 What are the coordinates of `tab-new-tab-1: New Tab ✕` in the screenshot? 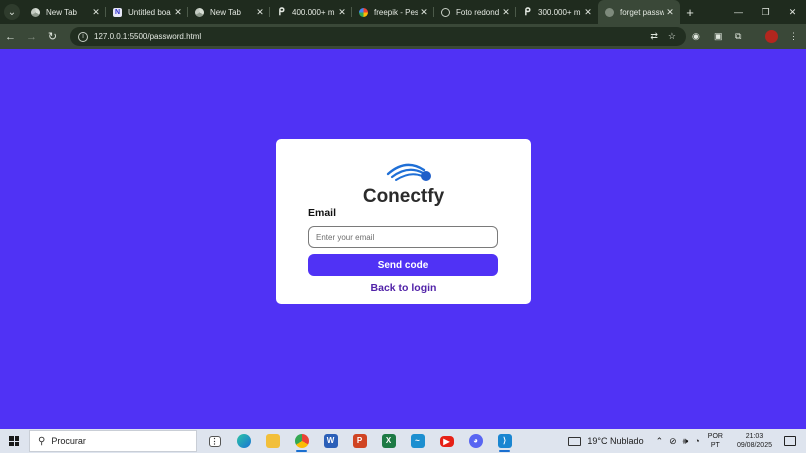 It's located at (65, 12).